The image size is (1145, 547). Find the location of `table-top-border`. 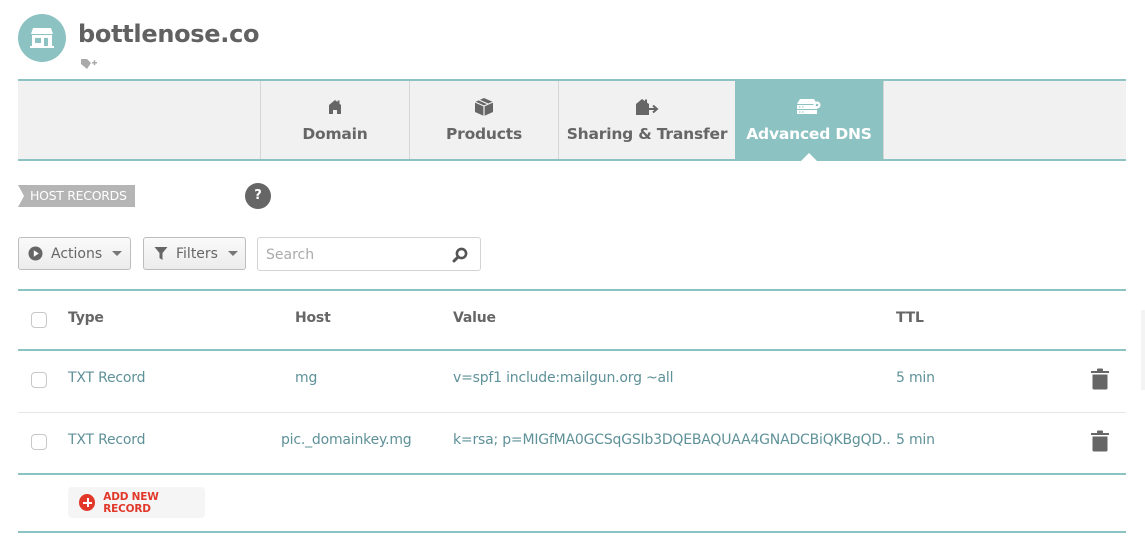

table-top-border is located at coordinates (572, 290).